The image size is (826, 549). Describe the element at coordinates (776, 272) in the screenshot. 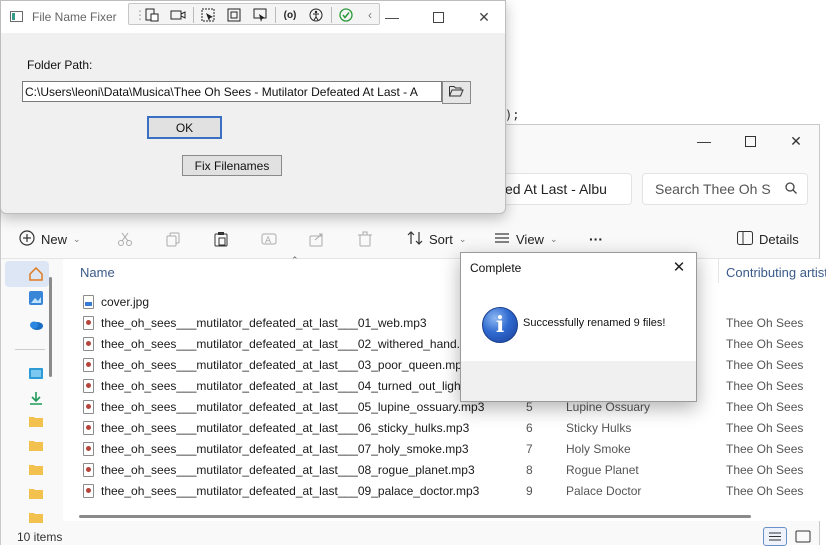

I see `column-header-contributing-artists: Contributing artist` at that location.